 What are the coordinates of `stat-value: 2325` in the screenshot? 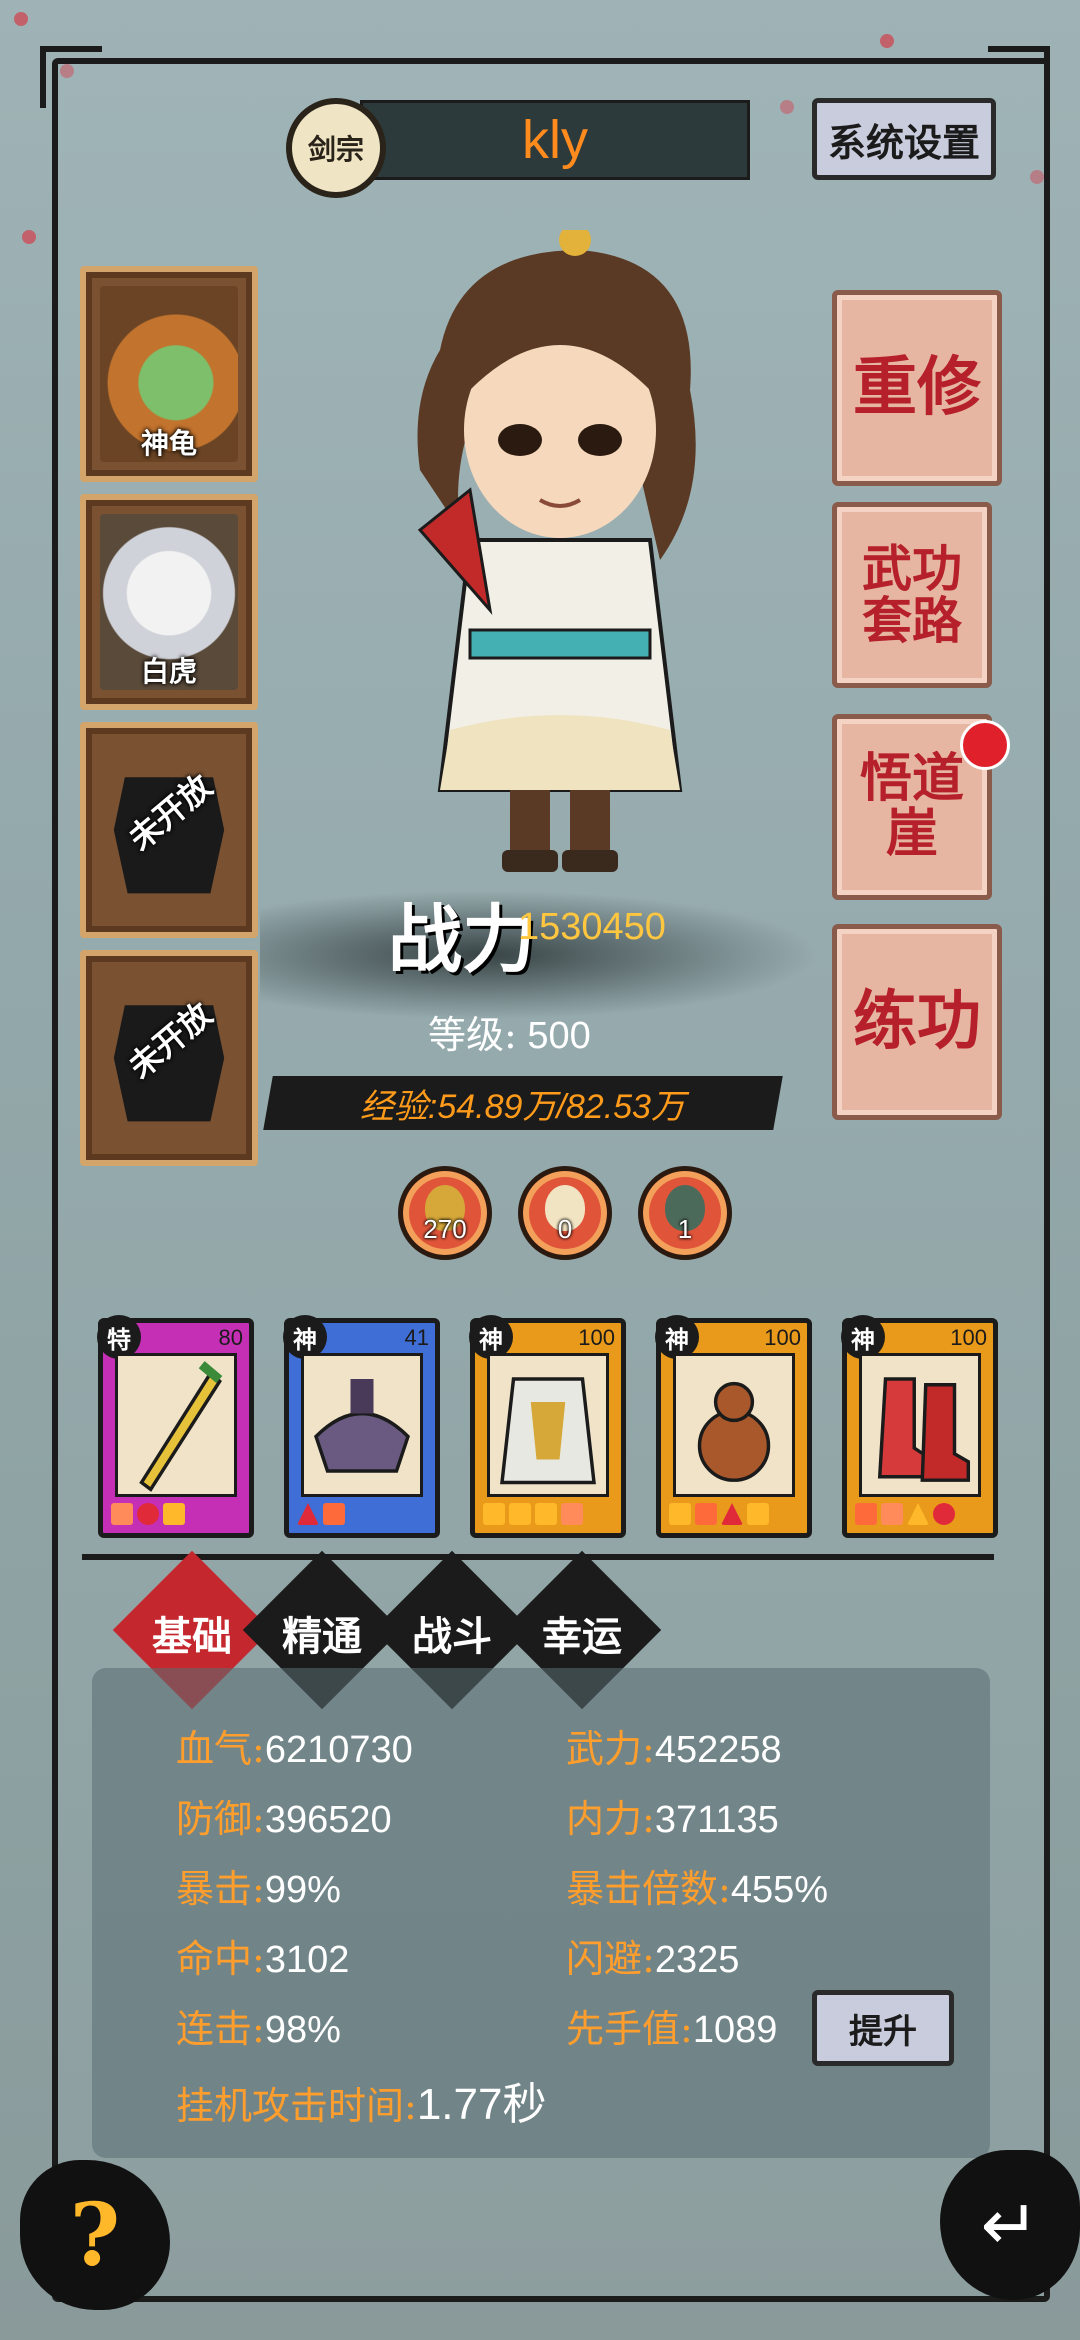 It's located at (697, 1960).